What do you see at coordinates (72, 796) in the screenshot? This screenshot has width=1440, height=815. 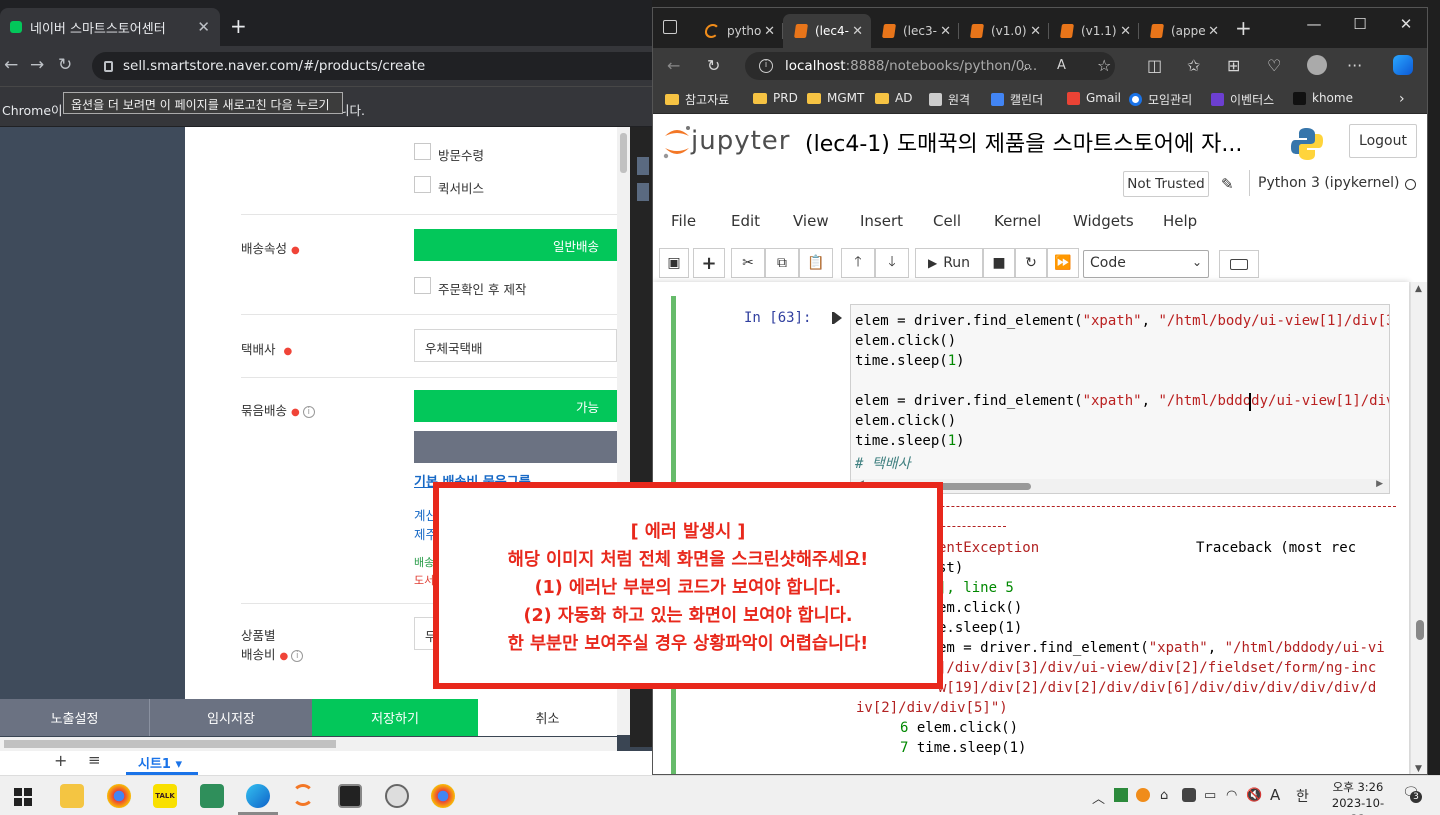 I see `file-explorer-icon` at bounding box center [72, 796].